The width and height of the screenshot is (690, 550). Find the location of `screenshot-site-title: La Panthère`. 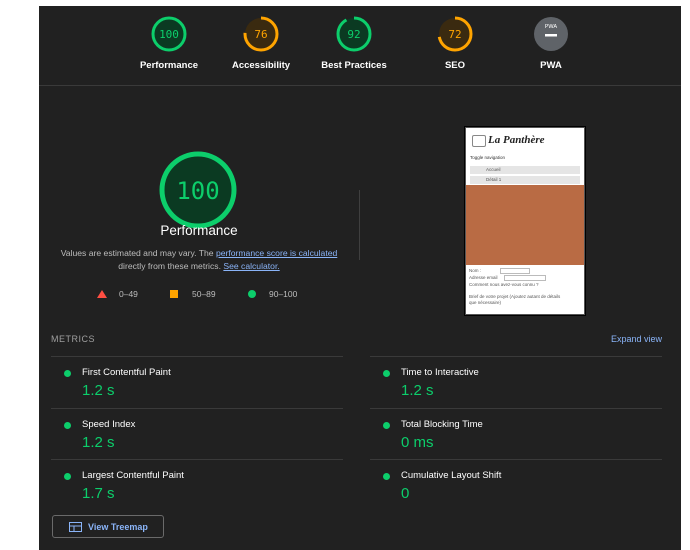

screenshot-site-title: La Panthère is located at coordinates (516, 140).